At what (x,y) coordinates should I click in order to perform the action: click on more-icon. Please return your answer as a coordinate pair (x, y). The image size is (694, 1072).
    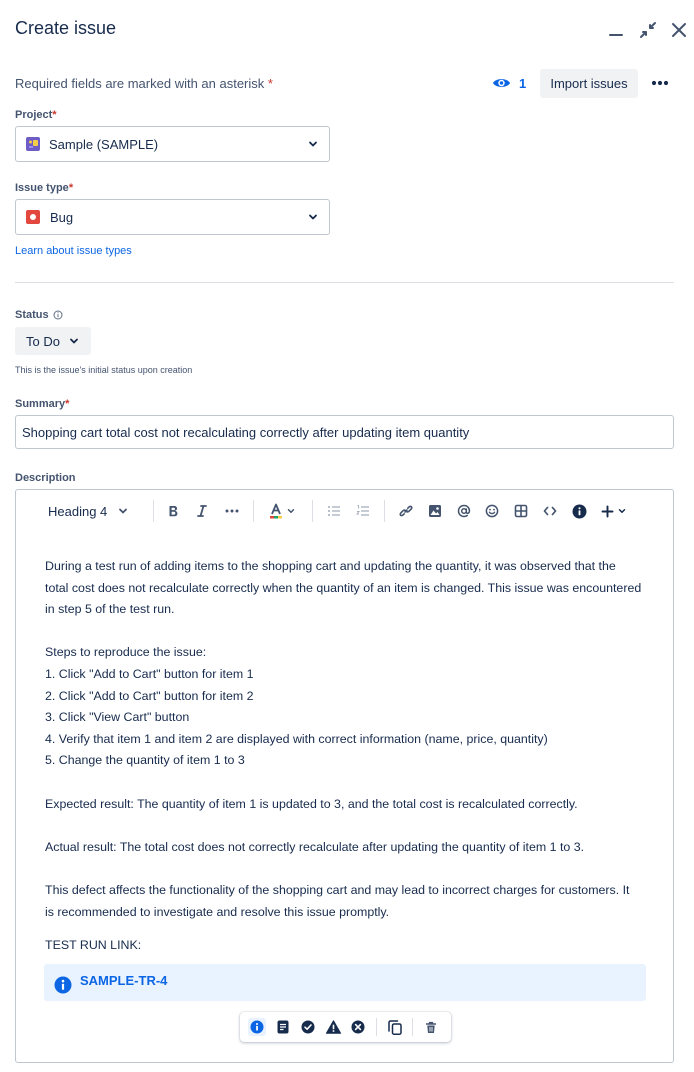
    Looking at the image, I should click on (660, 83).